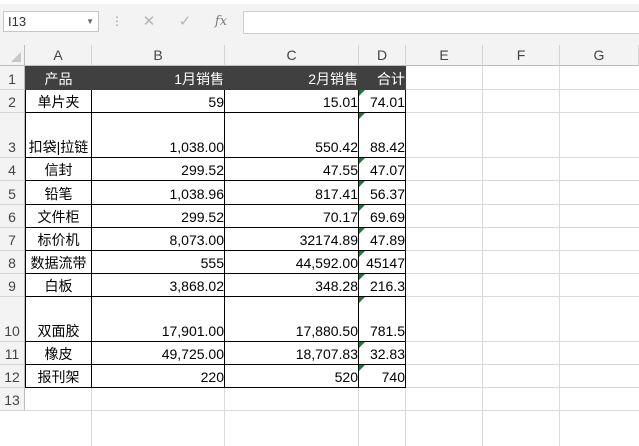  Describe the element at coordinates (382, 55) in the screenshot. I see `column-header-d: D` at that location.